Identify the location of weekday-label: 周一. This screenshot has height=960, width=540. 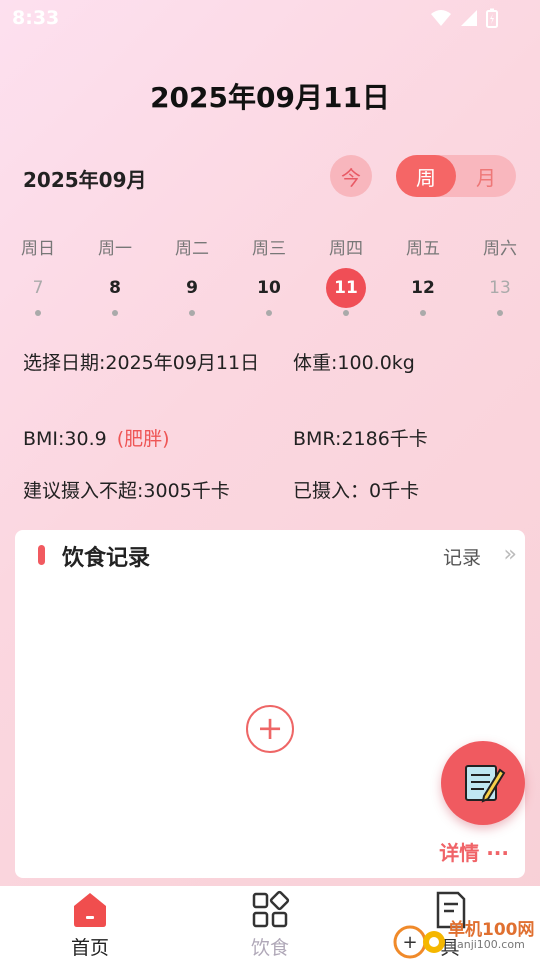
(115, 249).